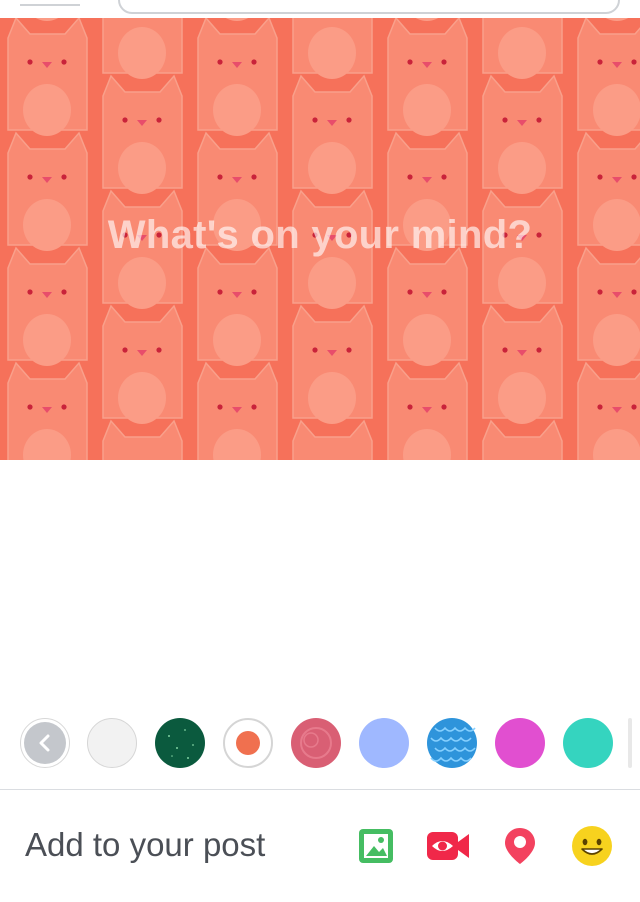 The image size is (640, 902). I want to click on emoji-icon, so click(592, 846).